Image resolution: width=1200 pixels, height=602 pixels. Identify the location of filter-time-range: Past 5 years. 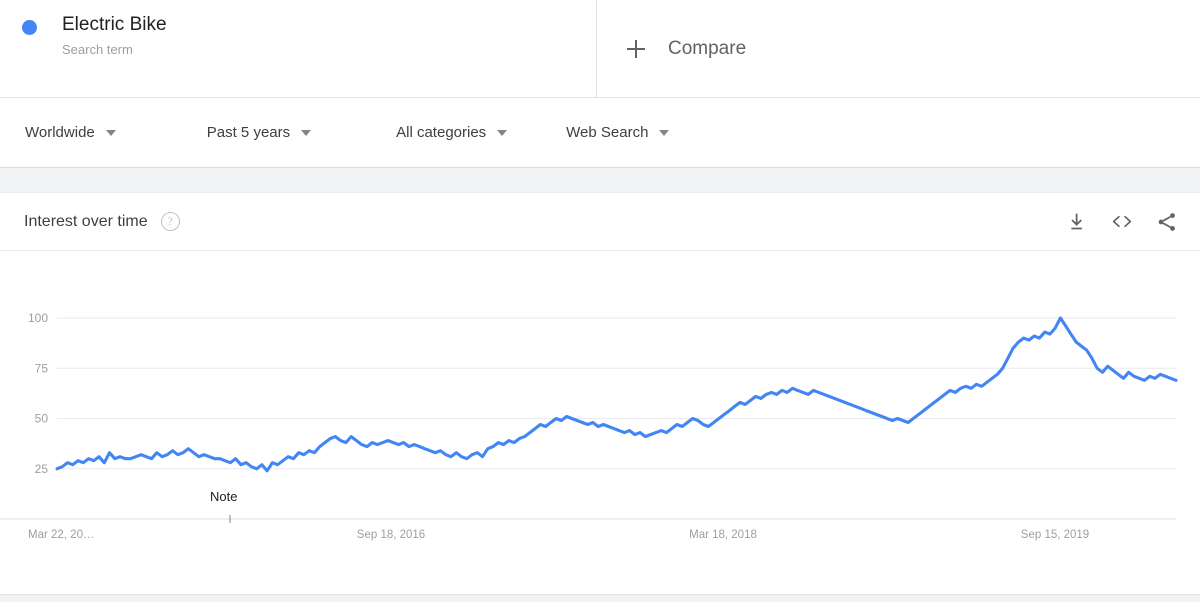
(259, 133).